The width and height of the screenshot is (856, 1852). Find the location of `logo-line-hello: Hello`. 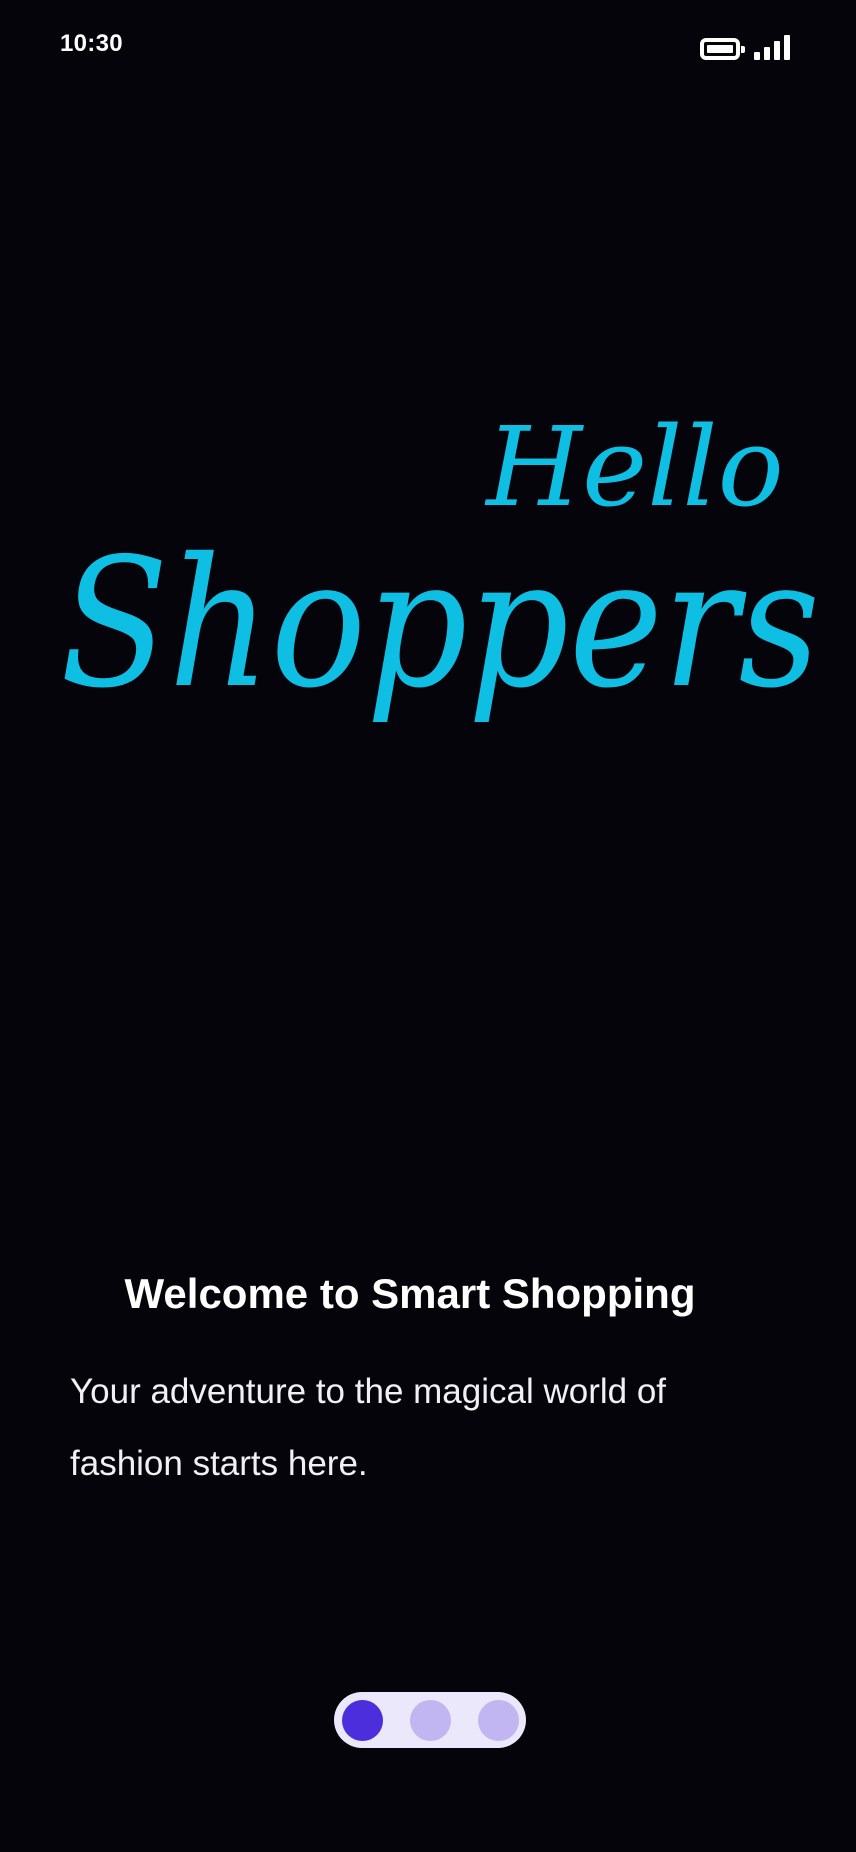

logo-line-hello: Hello is located at coordinates (634, 467).